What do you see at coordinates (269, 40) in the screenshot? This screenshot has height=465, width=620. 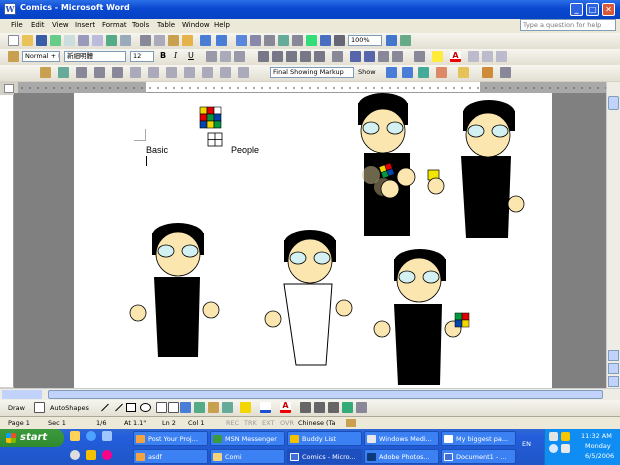 I see `insert-table-icon` at bounding box center [269, 40].